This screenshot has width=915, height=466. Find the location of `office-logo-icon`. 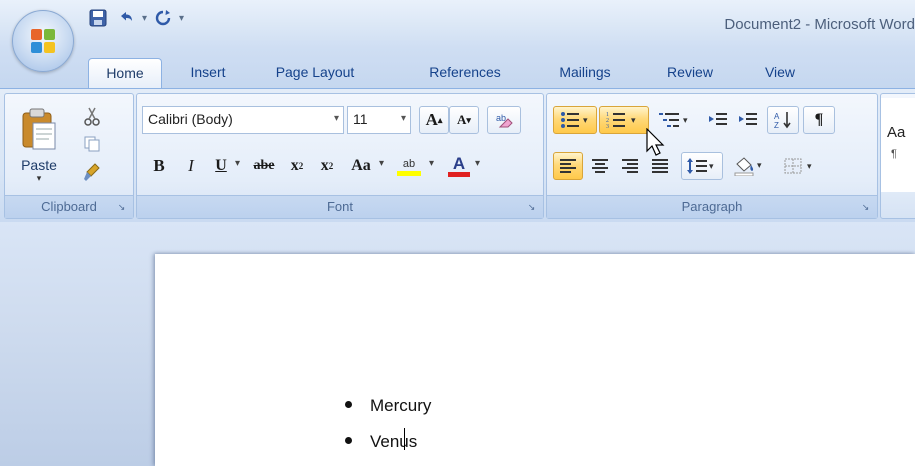

office-logo-icon is located at coordinates (43, 41).